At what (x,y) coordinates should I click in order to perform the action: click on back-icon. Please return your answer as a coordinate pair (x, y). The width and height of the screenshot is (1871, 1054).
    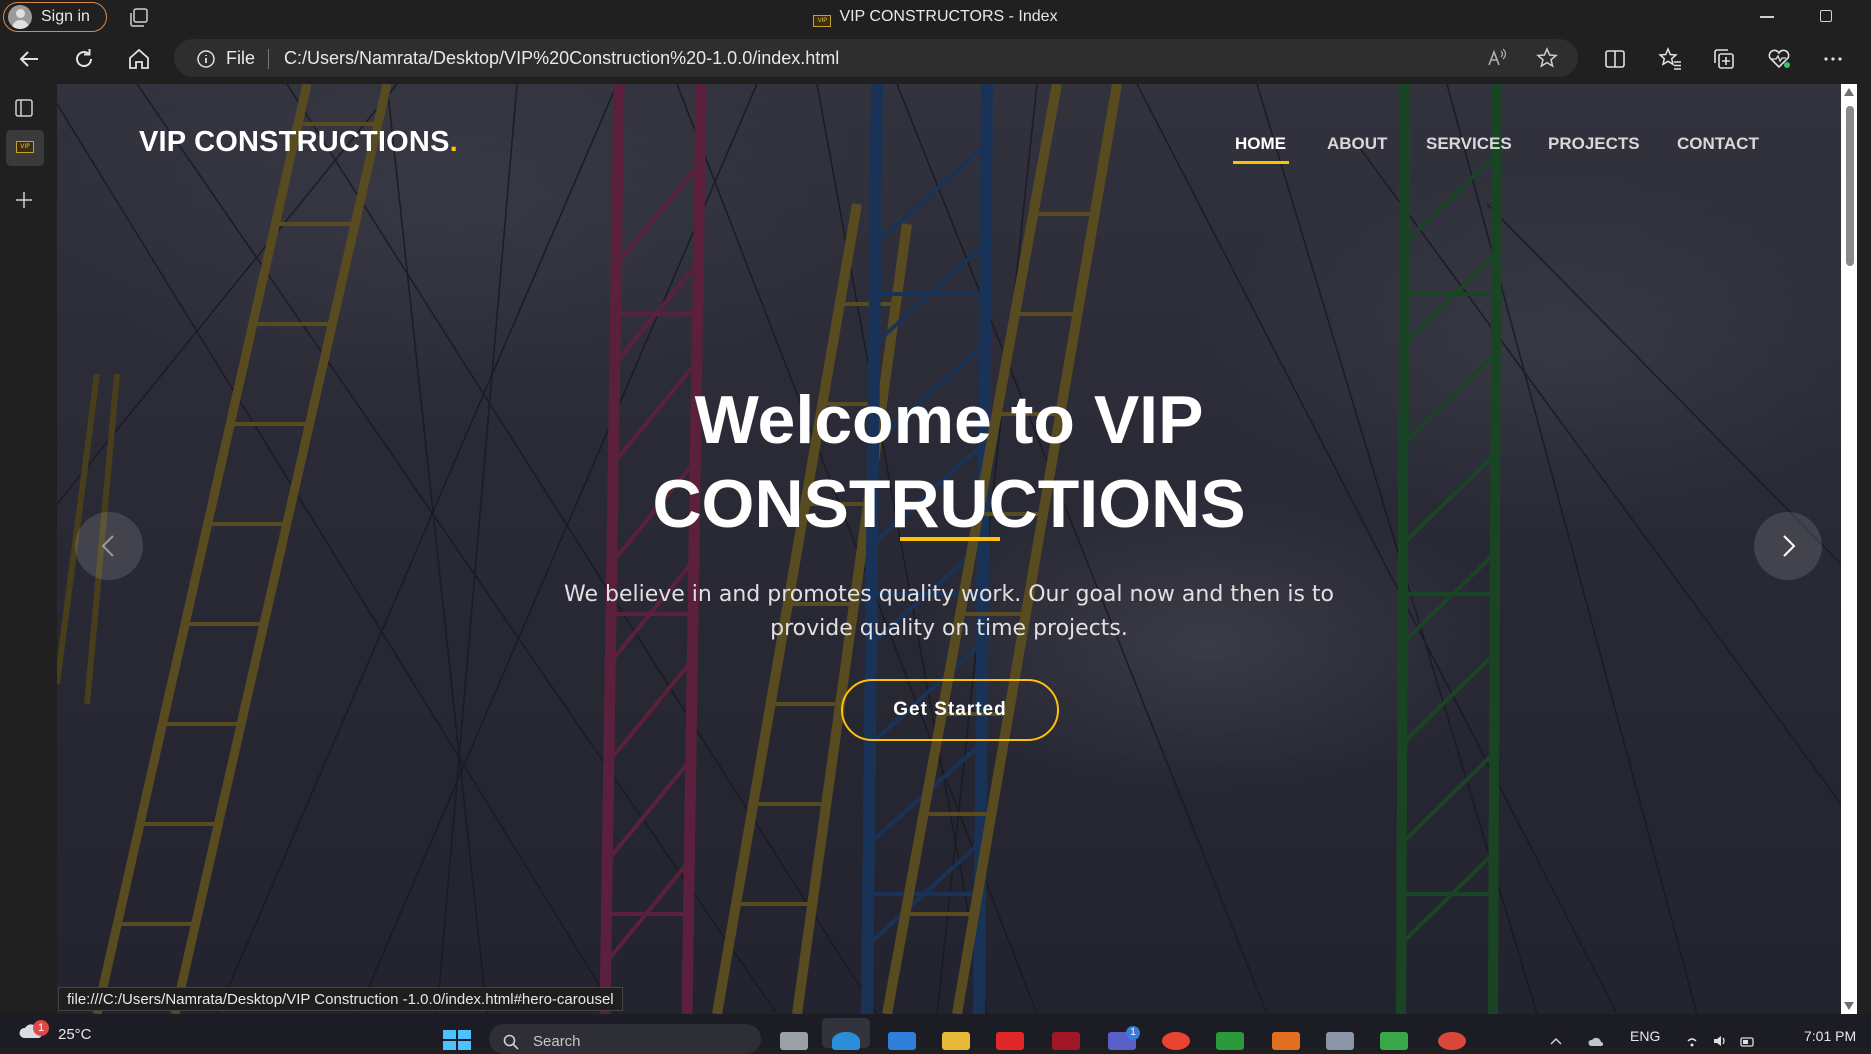
    Looking at the image, I should click on (29, 59).